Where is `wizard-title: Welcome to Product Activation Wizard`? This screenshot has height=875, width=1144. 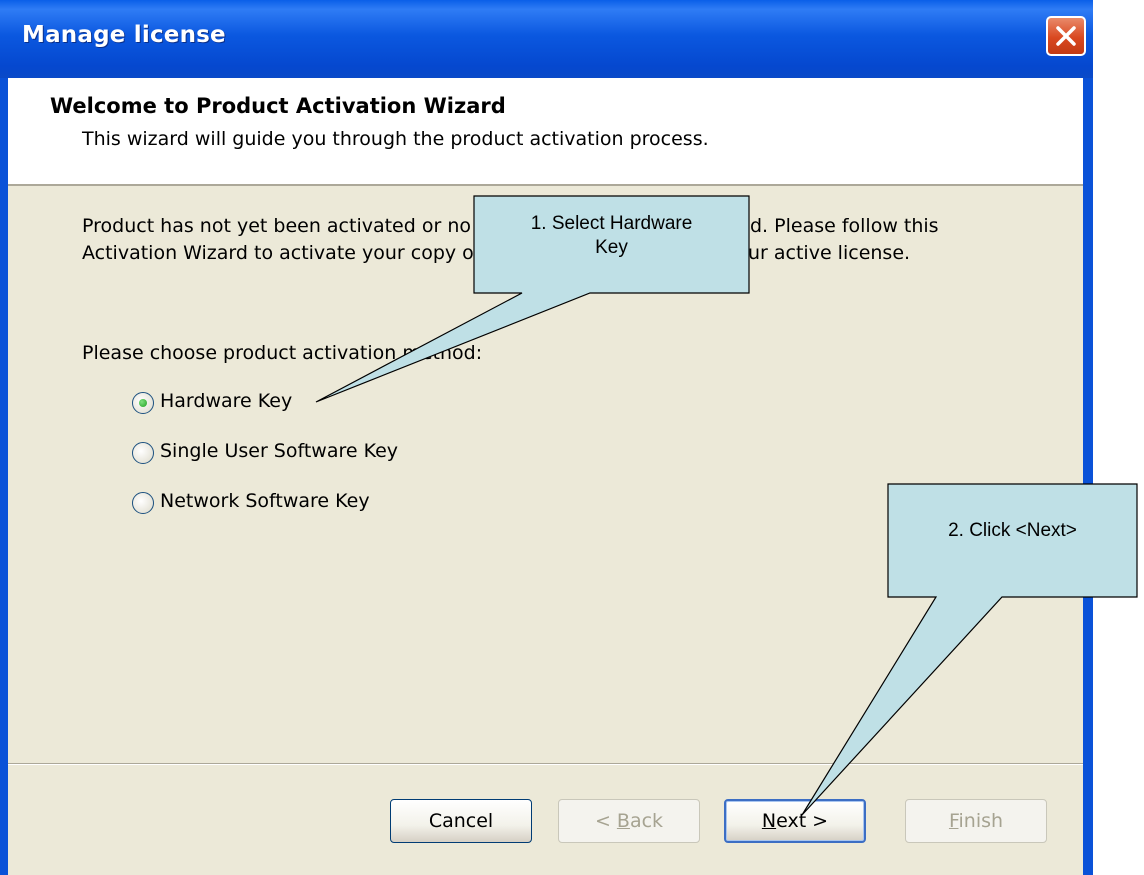 wizard-title: Welcome to Product Activation Wizard is located at coordinates (278, 106).